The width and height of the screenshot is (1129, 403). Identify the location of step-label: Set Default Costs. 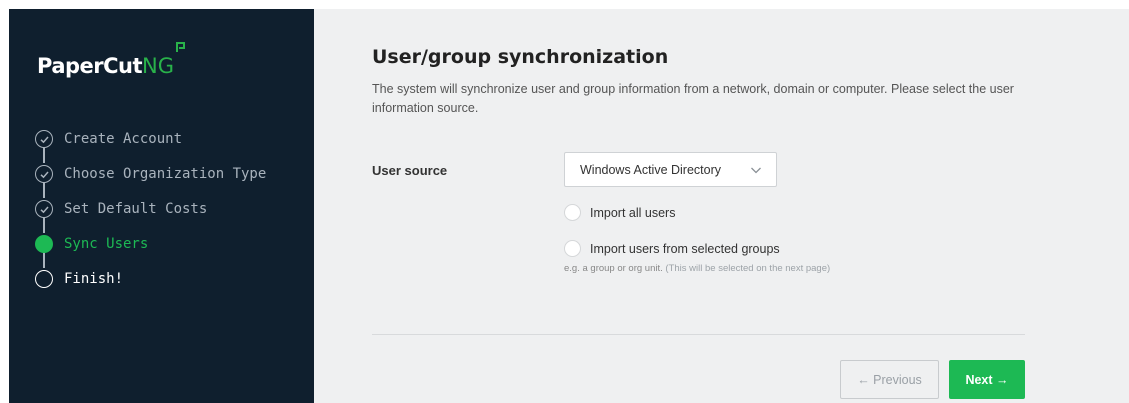
(136, 209).